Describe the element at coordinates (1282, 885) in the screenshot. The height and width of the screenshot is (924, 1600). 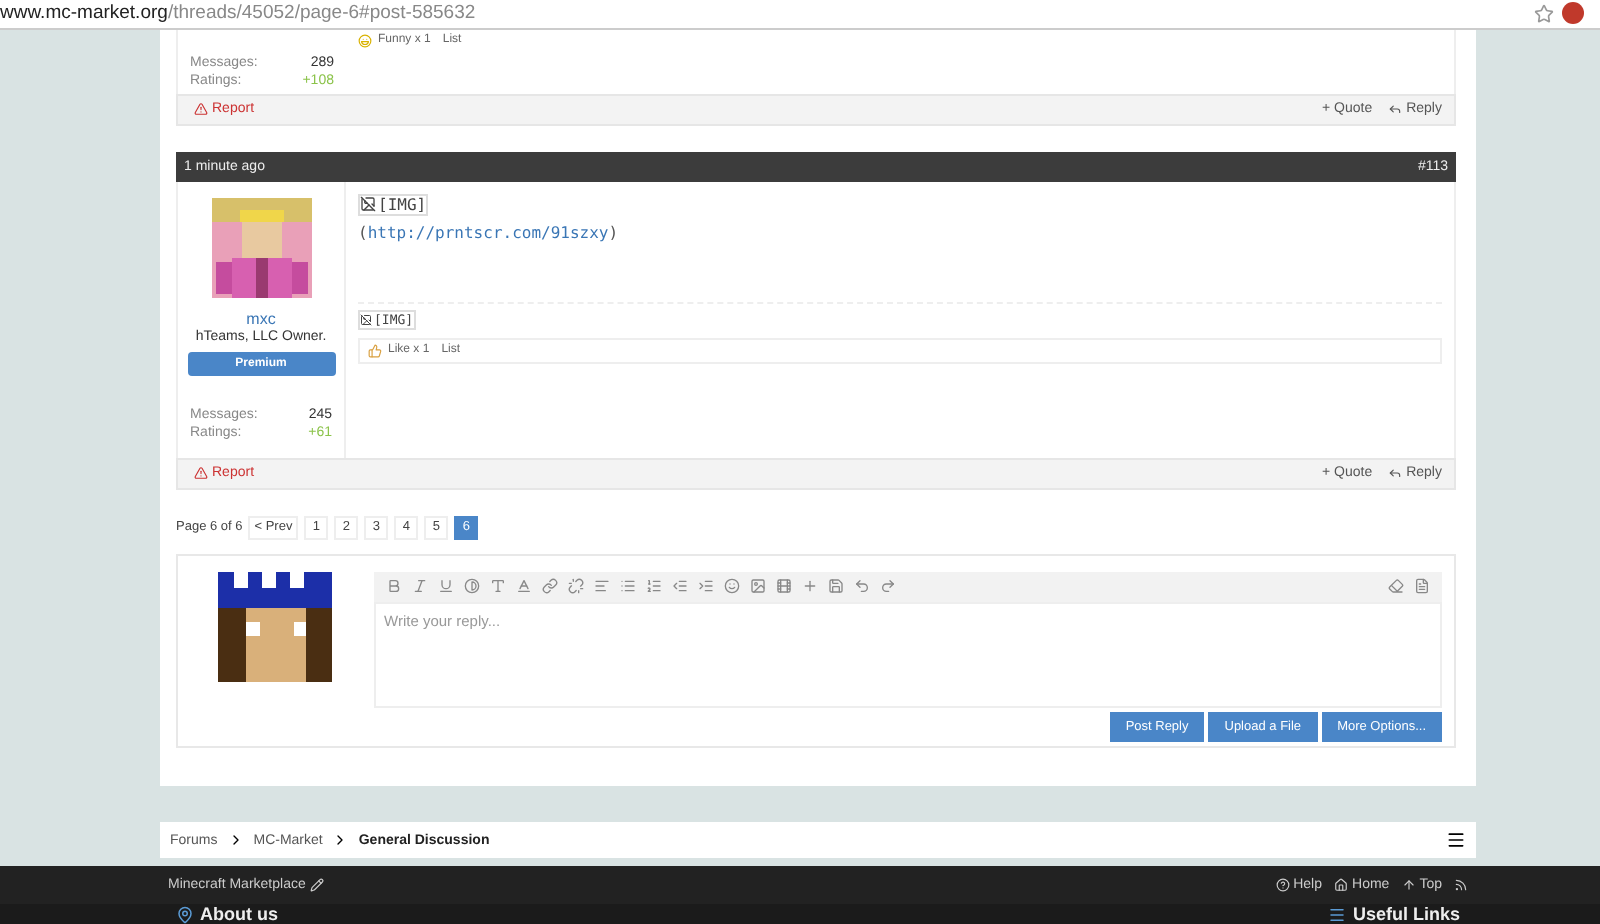
I see `help-icon` at that location.